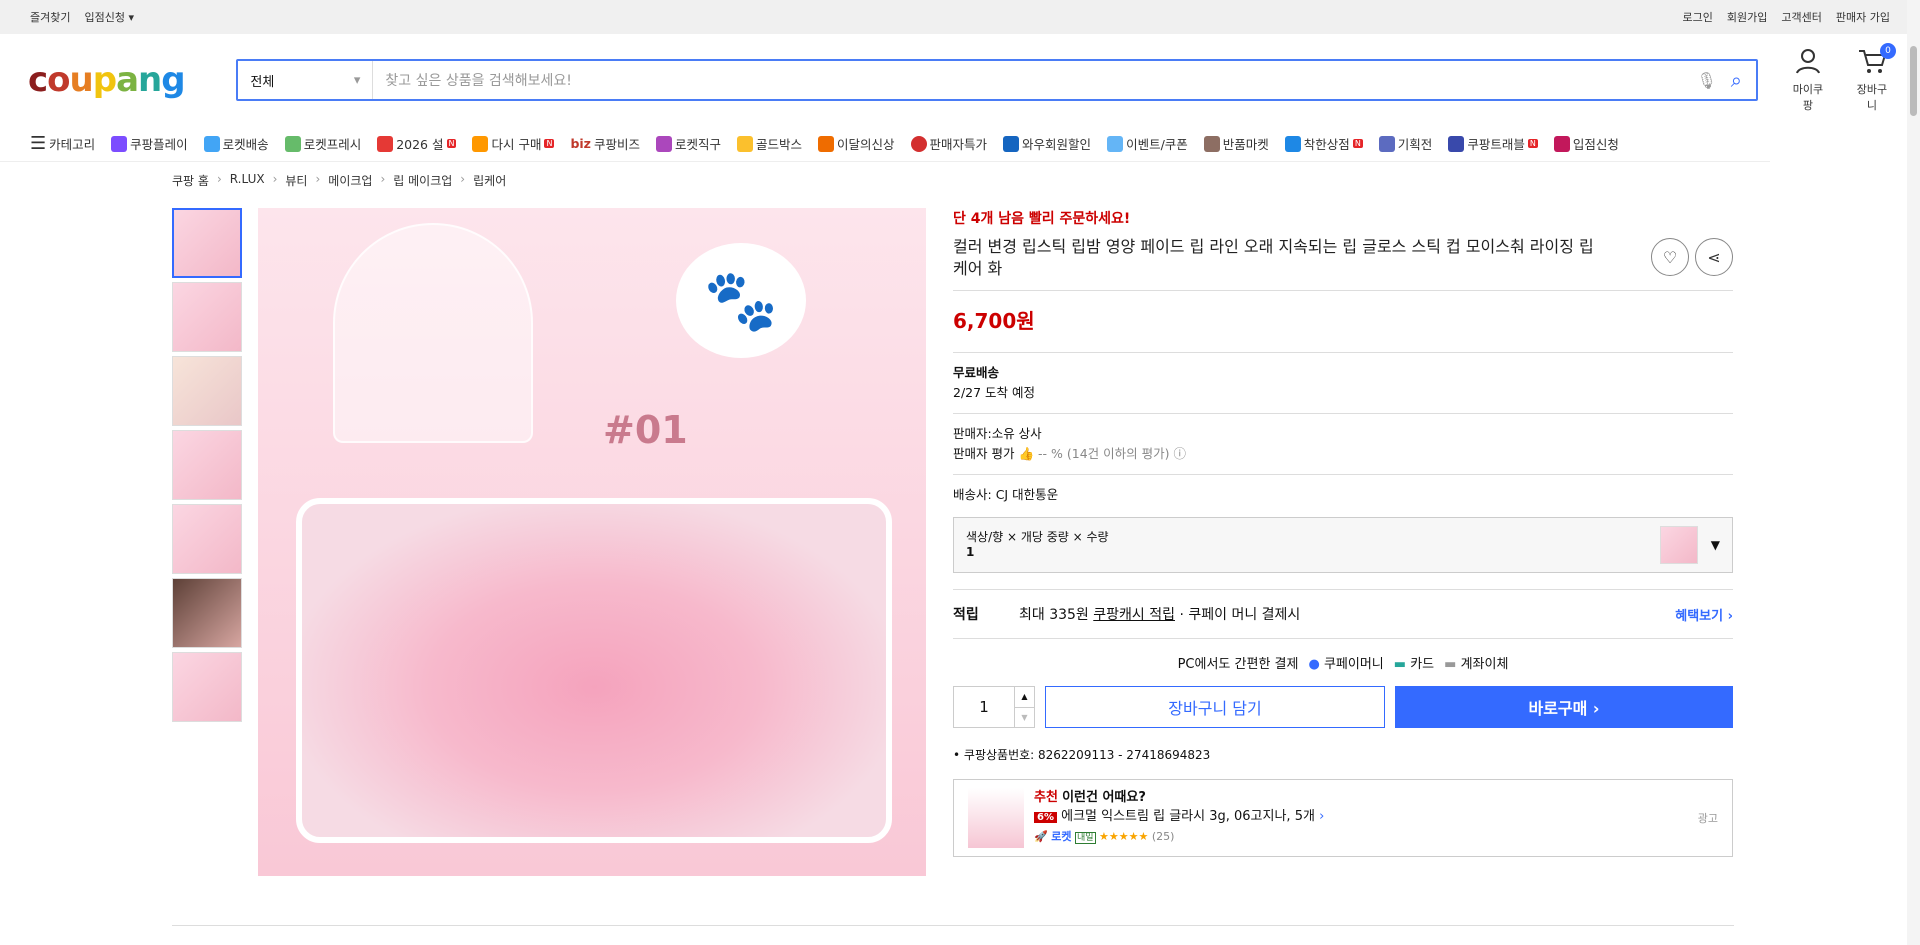 The width and height of the screenshot is (1920, 945). I want to click on breadcrumb-item: 뷰티, so click(296, 180).